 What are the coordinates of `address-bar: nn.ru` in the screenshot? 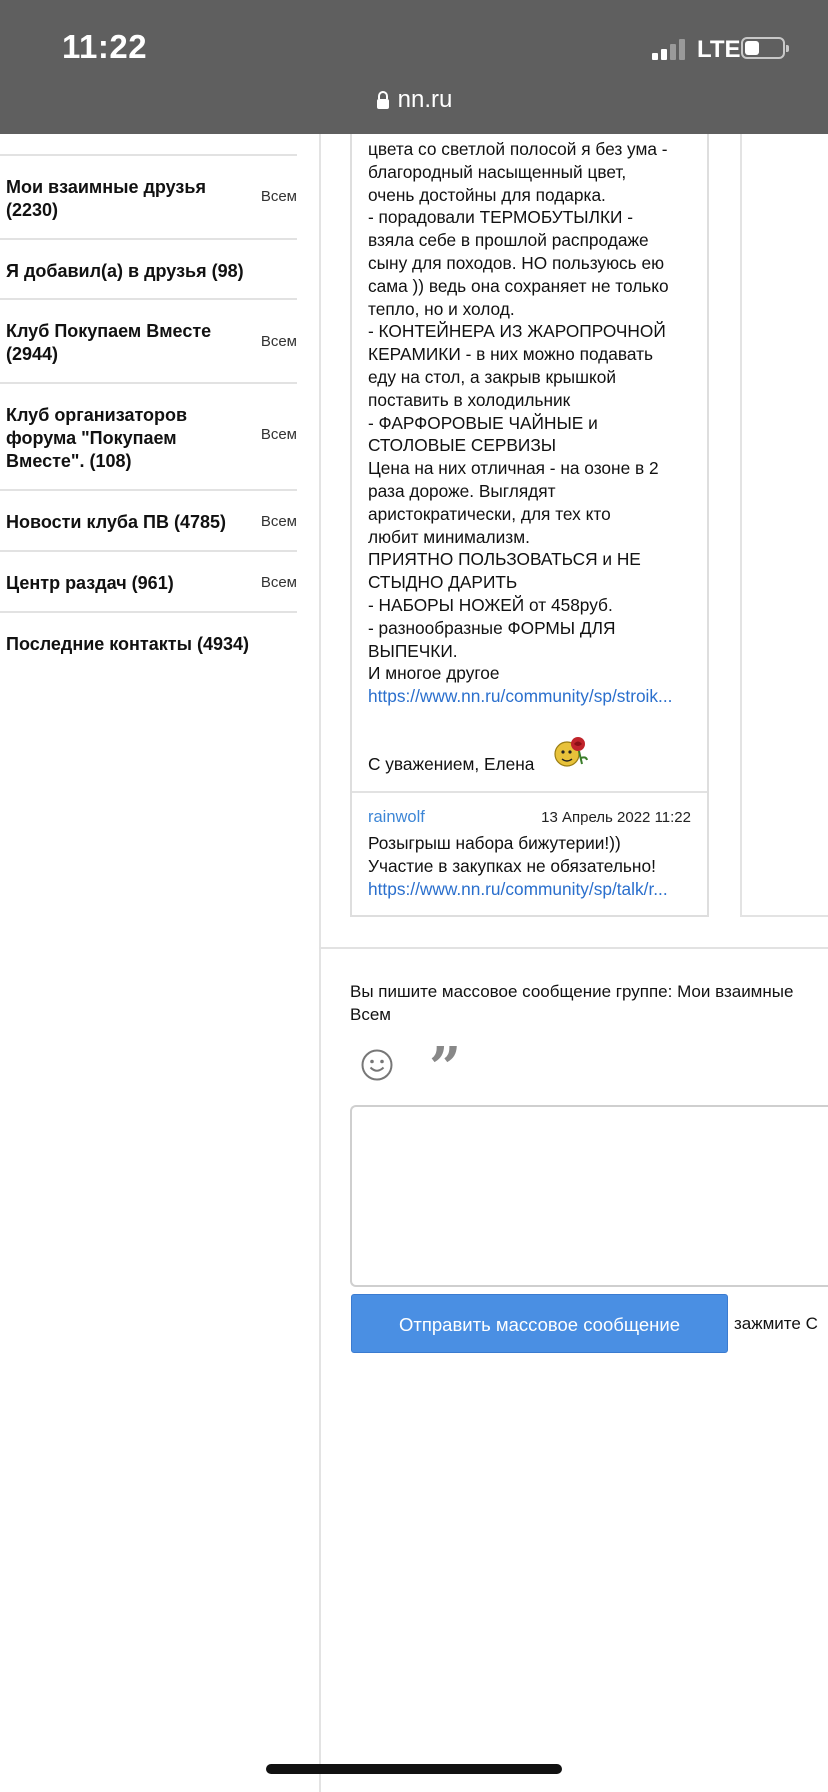 It's located at (414, 100).